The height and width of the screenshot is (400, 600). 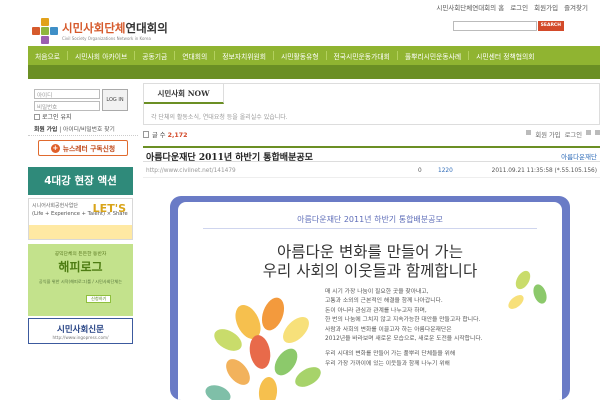 What do you see at coordinates (57, 117) in the screenshot?
I see `keep-login-label: 로그인 유지` at bounding box center [57, 117].